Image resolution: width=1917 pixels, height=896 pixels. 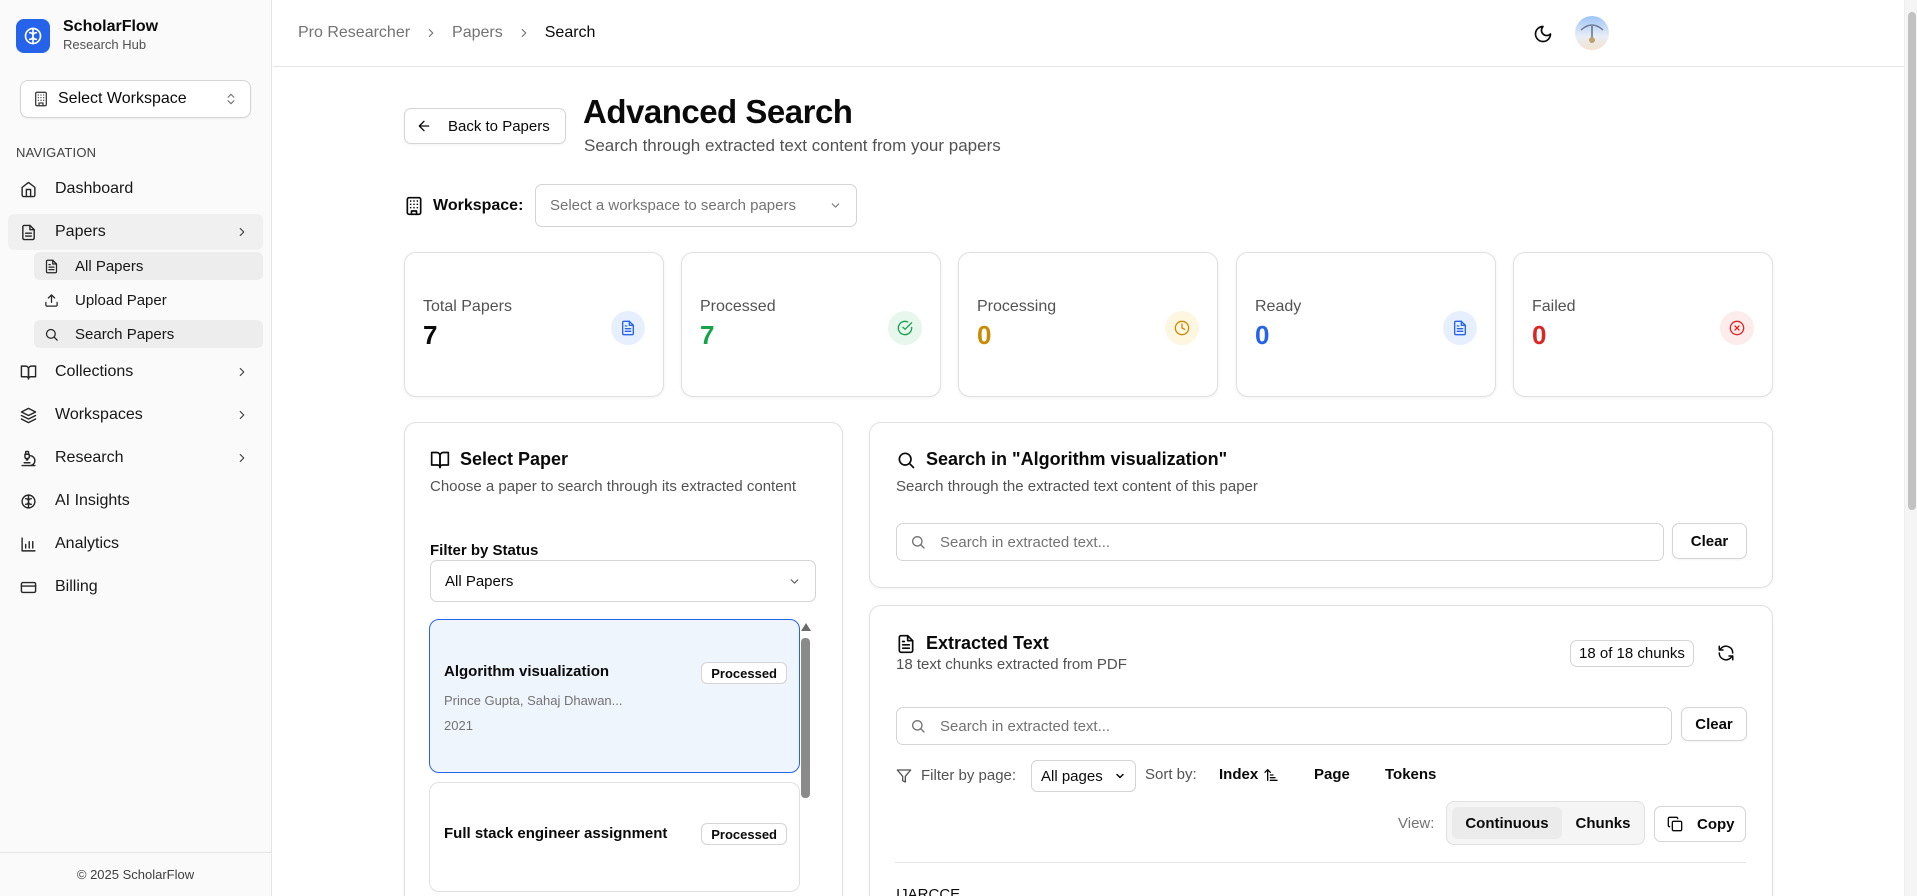 What do you see at coordinates (135, 544) in the screenshot?
I see `sidebar-item-analytics: Analytics` at bounding box center [135, 544].